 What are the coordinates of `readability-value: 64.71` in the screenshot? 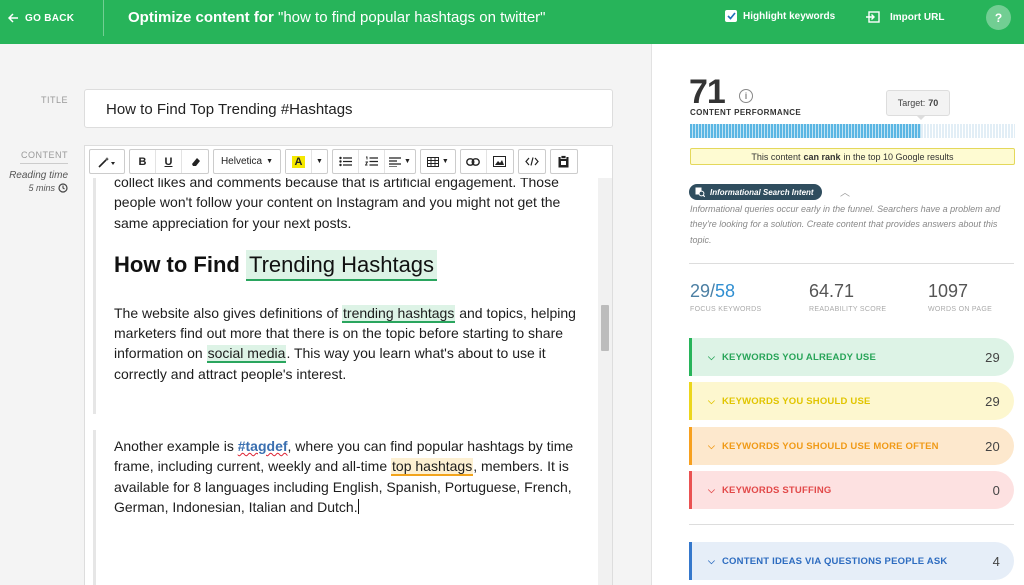 It's located at (832, 291).